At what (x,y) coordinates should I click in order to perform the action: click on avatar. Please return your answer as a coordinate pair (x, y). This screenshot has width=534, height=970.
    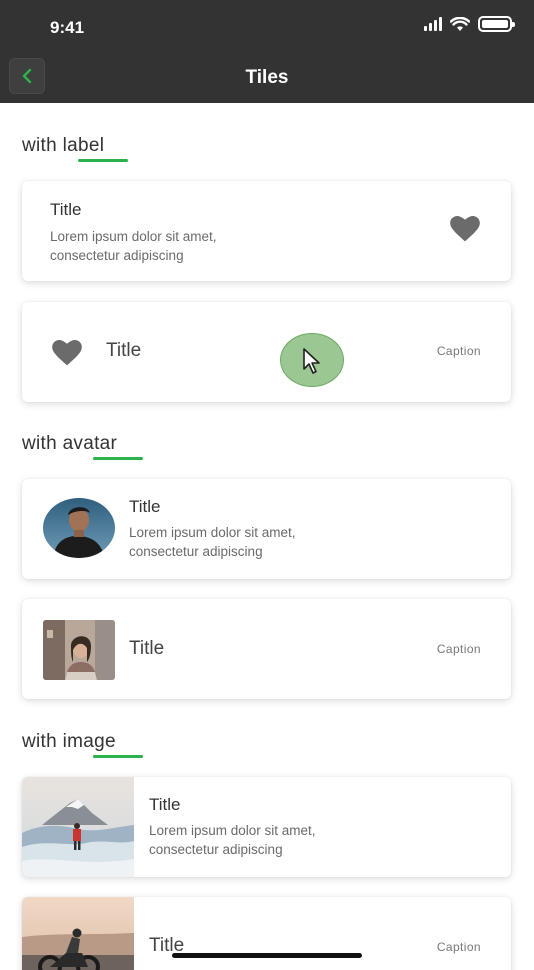
    Looking at the image, I should click on (79, 528).